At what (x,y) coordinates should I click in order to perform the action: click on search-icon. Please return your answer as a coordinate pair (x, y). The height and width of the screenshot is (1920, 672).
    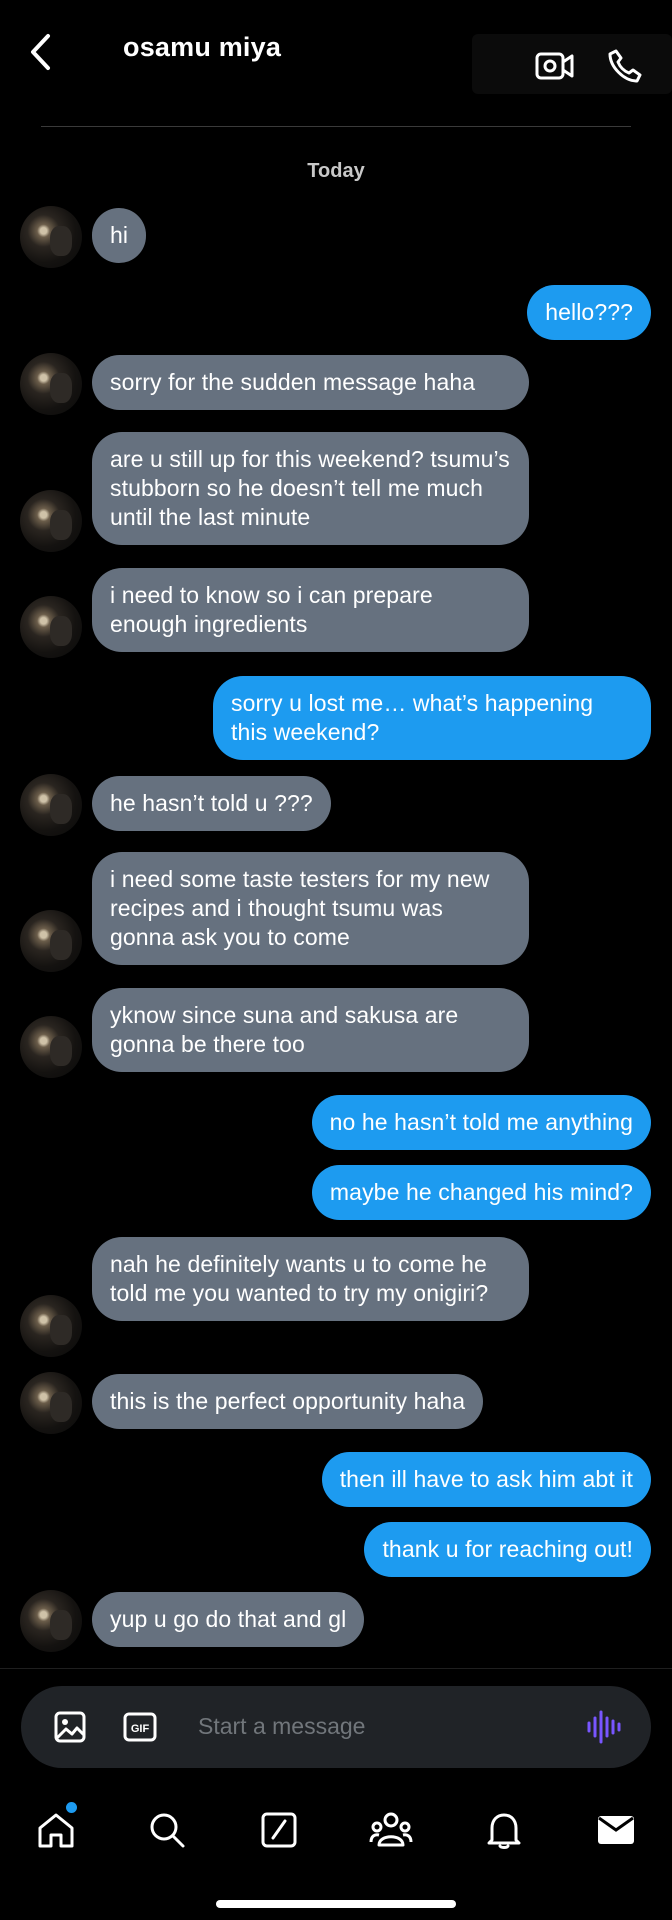
    Looking at the image, I should click on (167, 1830).